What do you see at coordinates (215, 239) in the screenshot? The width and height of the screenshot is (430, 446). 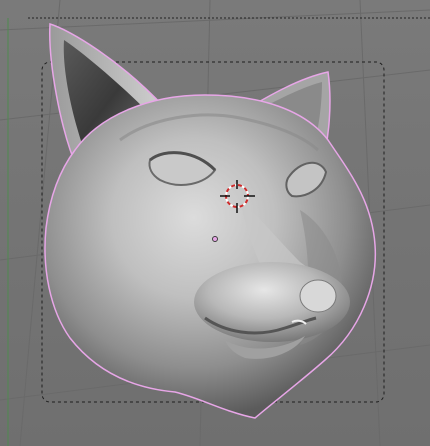 I see `object-origin-icon` at bounding box center [215, 239].